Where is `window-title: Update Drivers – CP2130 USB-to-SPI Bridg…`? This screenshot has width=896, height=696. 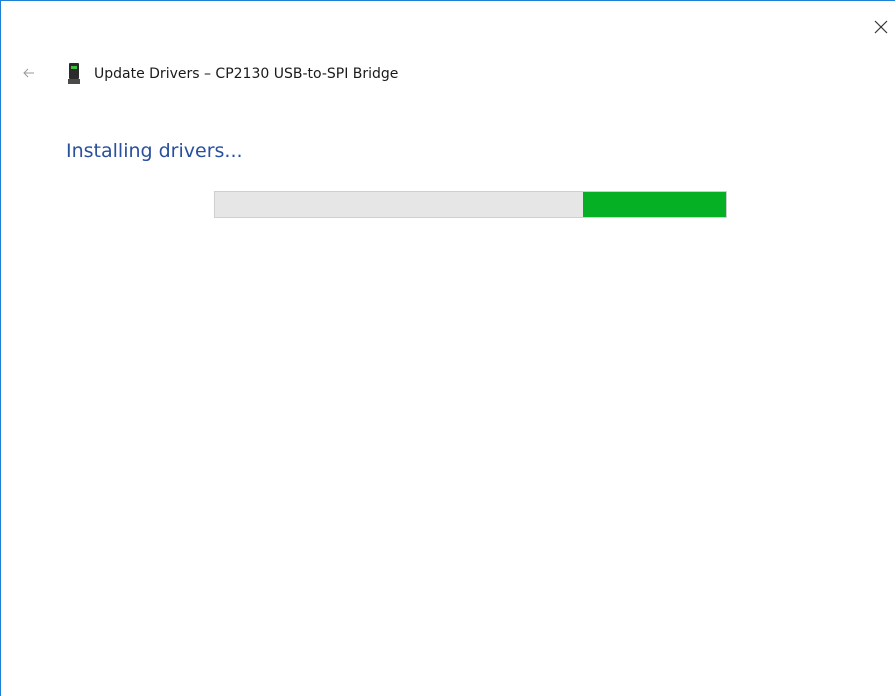
window-title: Update Drivers – CP2130 USB-to-SPI Bridg… is located at coordinates (246, 74).